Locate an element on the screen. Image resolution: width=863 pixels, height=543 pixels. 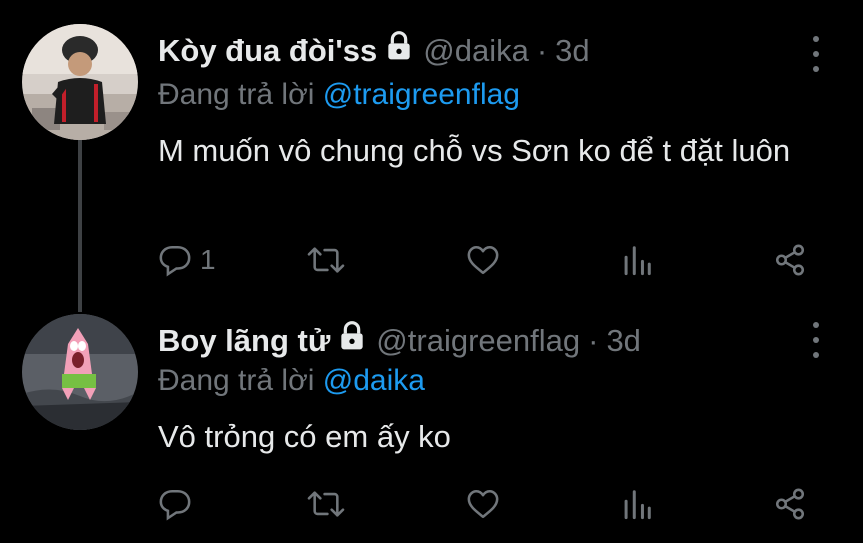
handle: @traigreenflag is located at coordinates (478, 341).